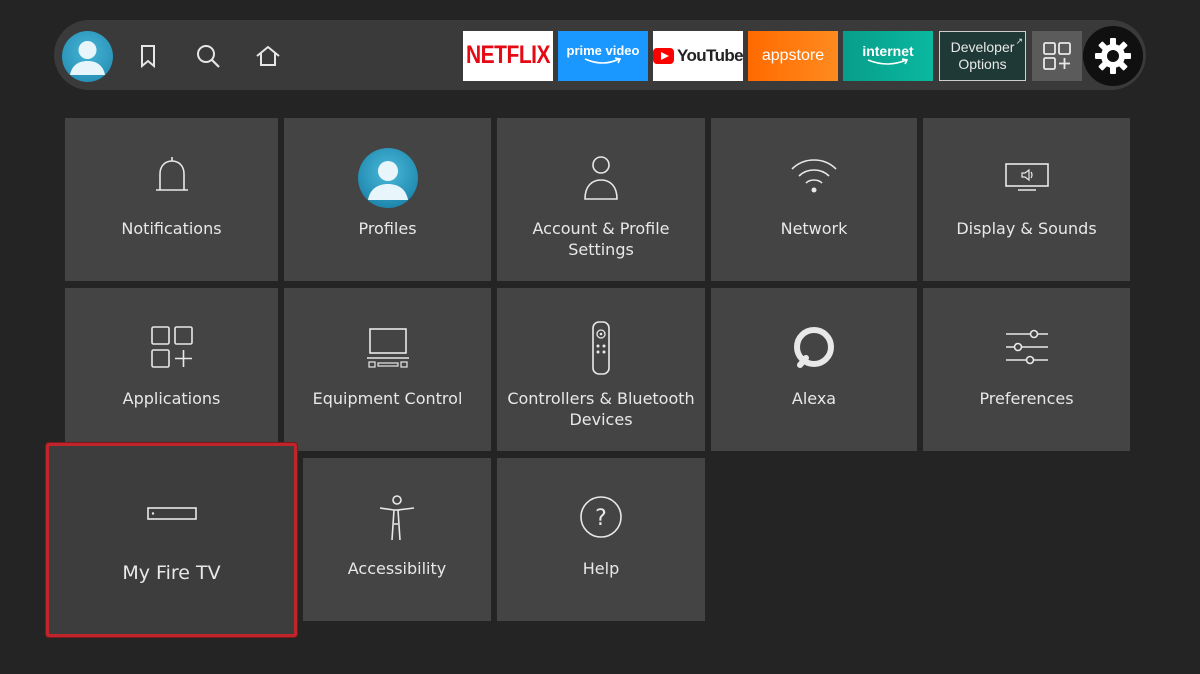  Describe the element at coordinates (601, 409) in the screenshot. I see `tile-label: Controllers & Bluetooth Devices` at that location.